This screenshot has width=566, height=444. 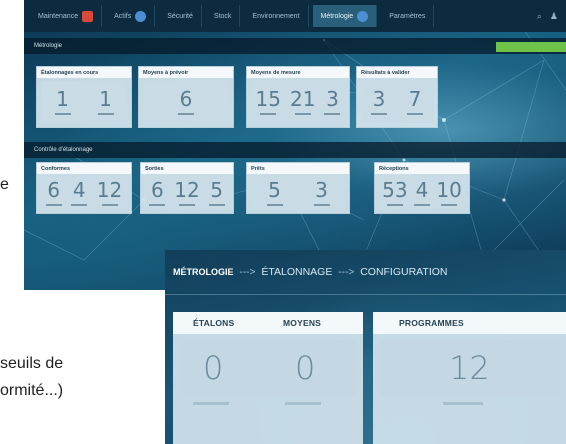 I want to click on nav-item-actifs: Actifs, so click(x=131, y=16).